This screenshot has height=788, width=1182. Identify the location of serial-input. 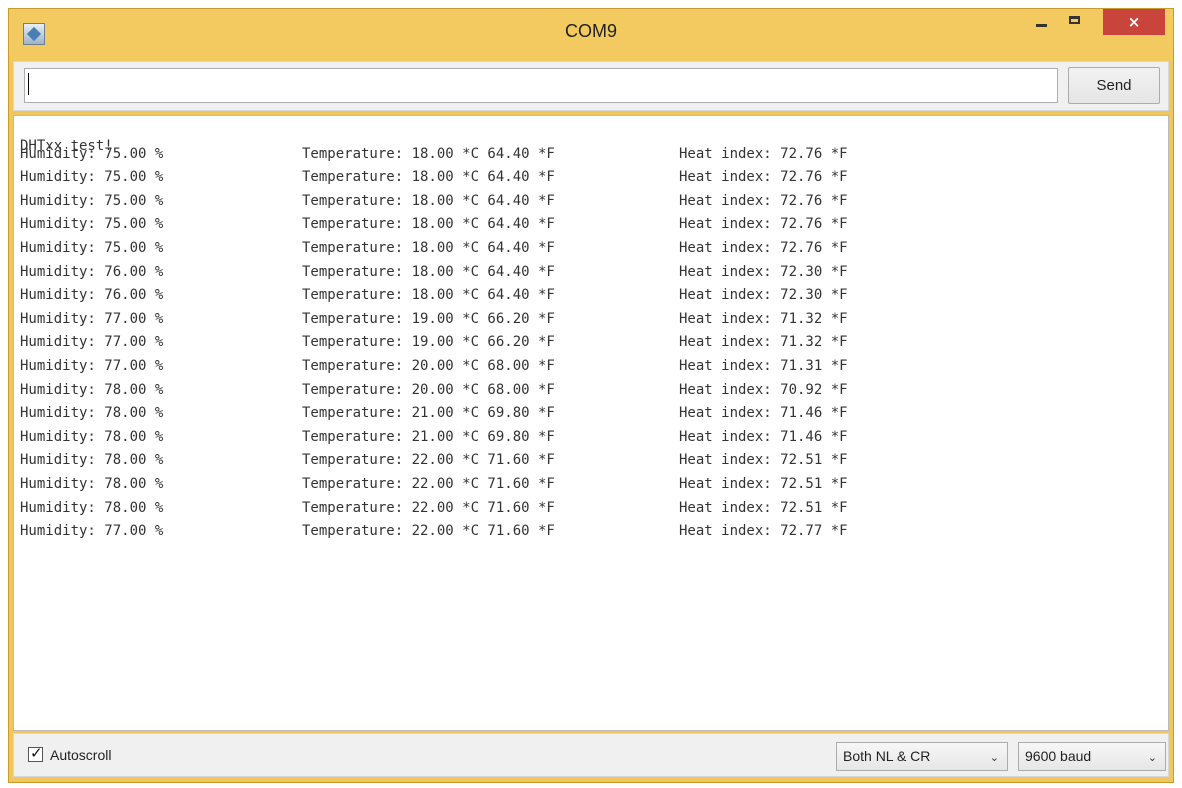
(541, 85).